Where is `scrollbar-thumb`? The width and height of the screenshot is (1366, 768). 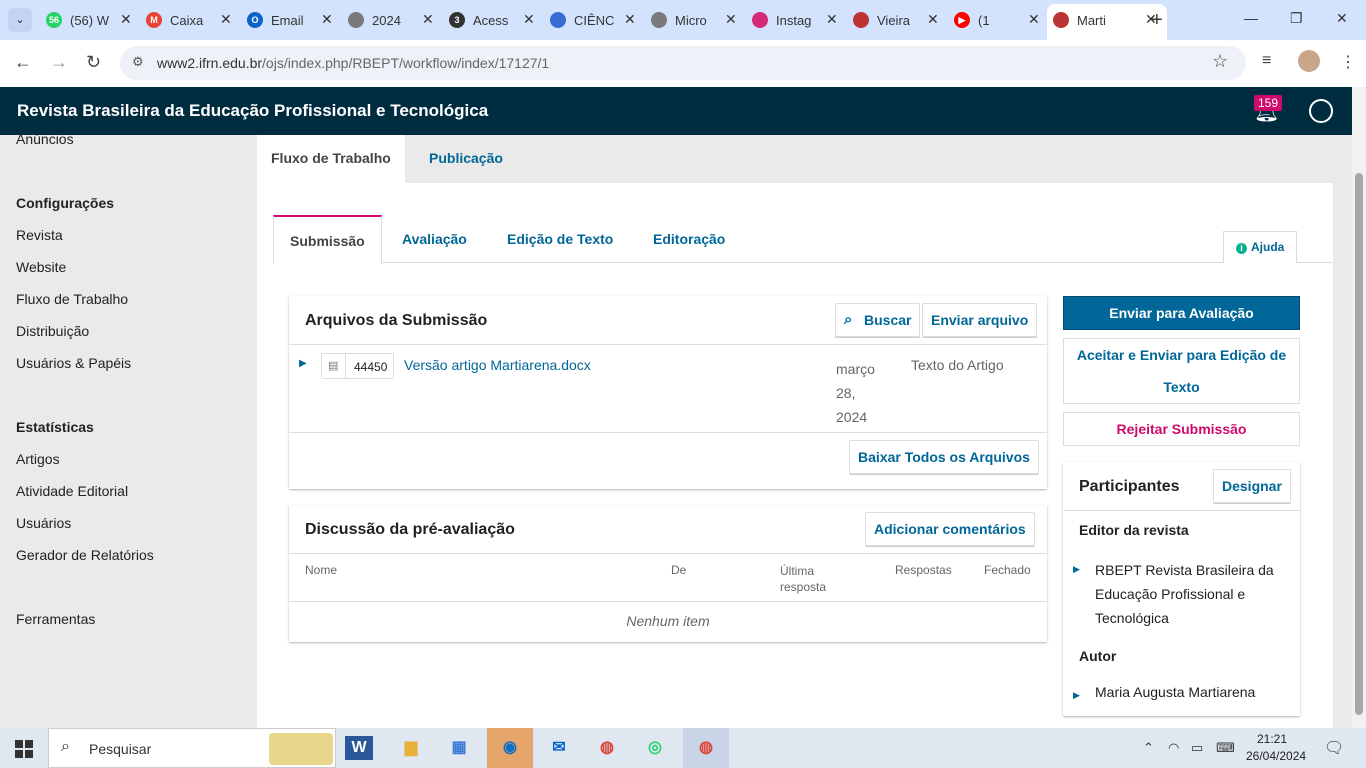
scrollbar-thumb is located at coordinates (1359, 444).